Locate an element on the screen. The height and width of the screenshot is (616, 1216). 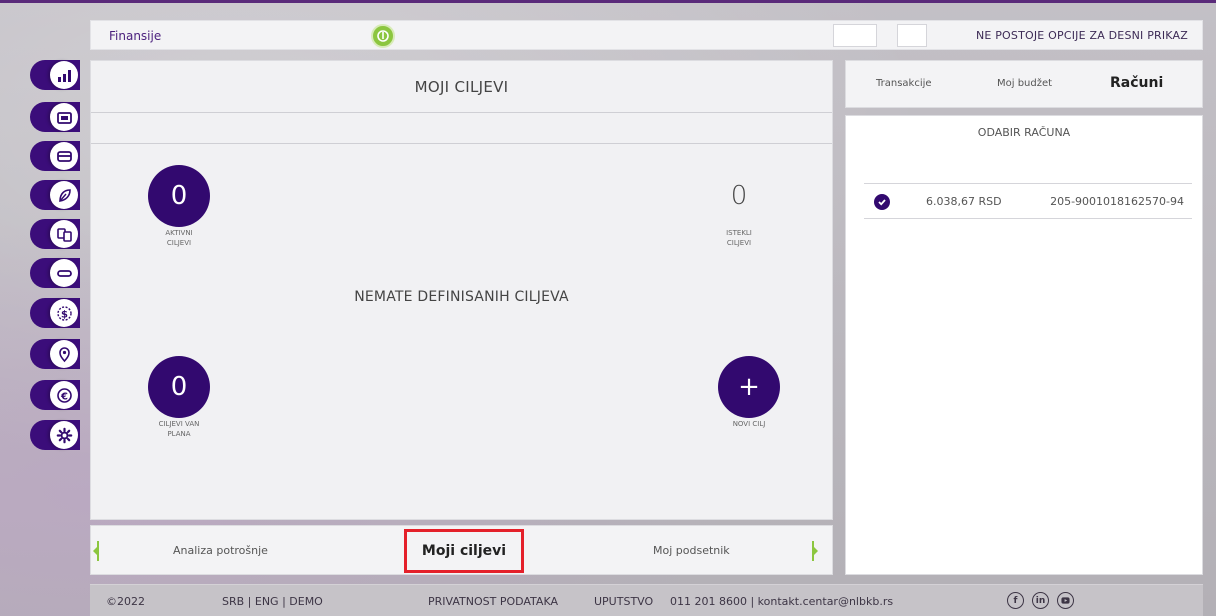
page-title: MOJI CILJEVI is located at coordinates (461, 87).